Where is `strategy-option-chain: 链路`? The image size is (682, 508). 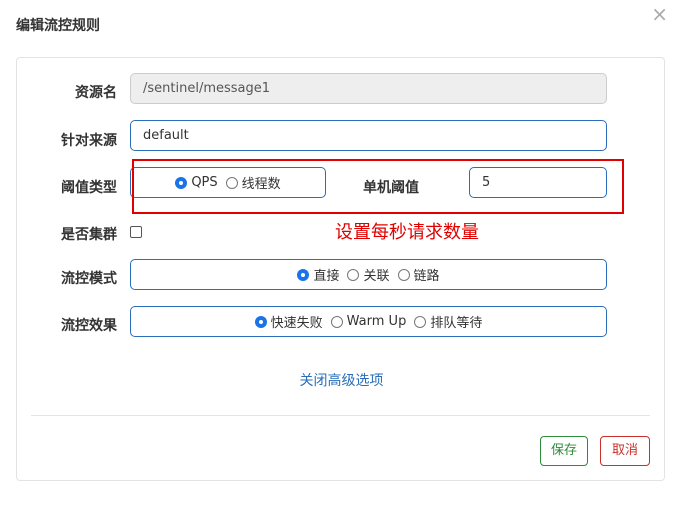 strategy-option-chain: 链路 is located at coordinates (418, 274).